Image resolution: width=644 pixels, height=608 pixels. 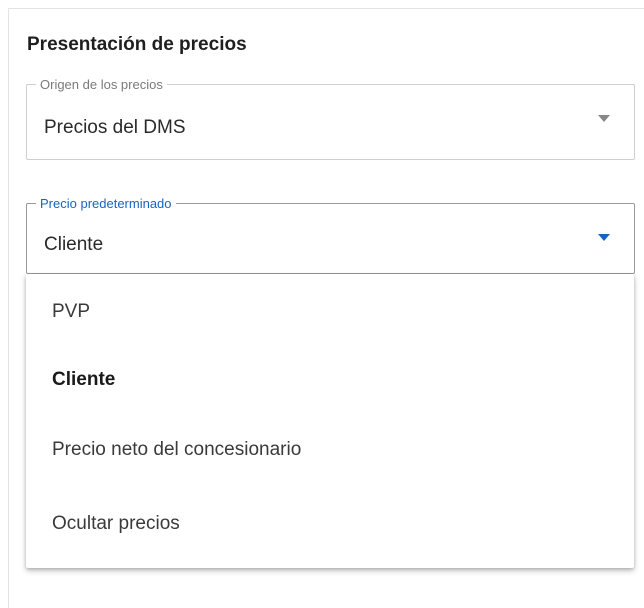 I want to click on dropdown-option-pvp: PVP, so click(x=330, y=312).